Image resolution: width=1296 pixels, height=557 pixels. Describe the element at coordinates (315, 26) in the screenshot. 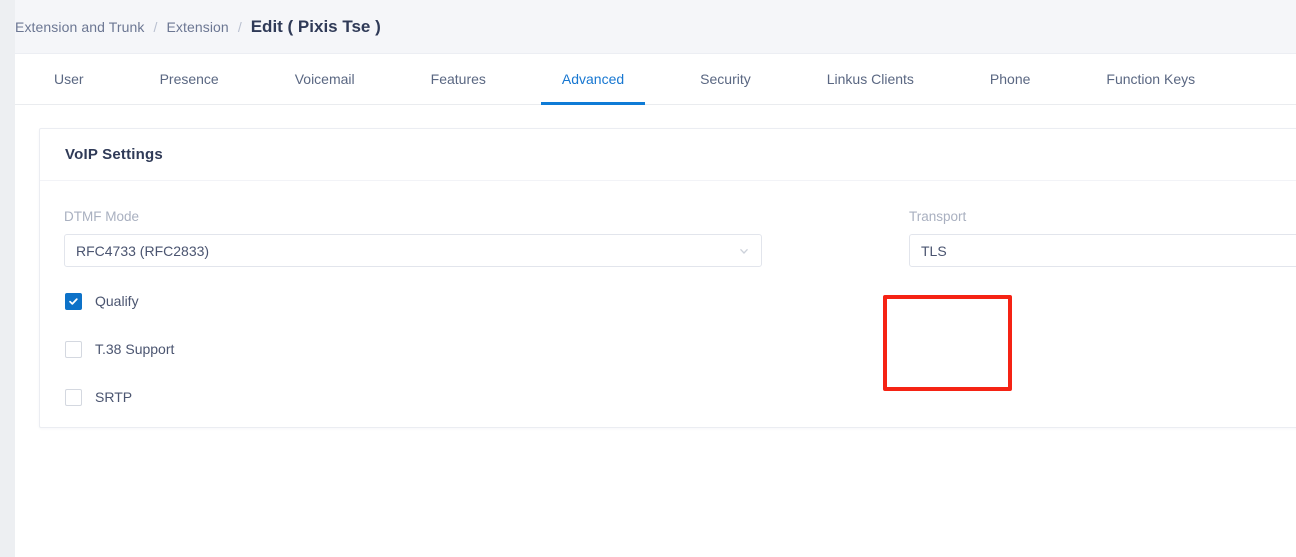

I see `page-title: Edit ( Pixis Tse )` at that location.